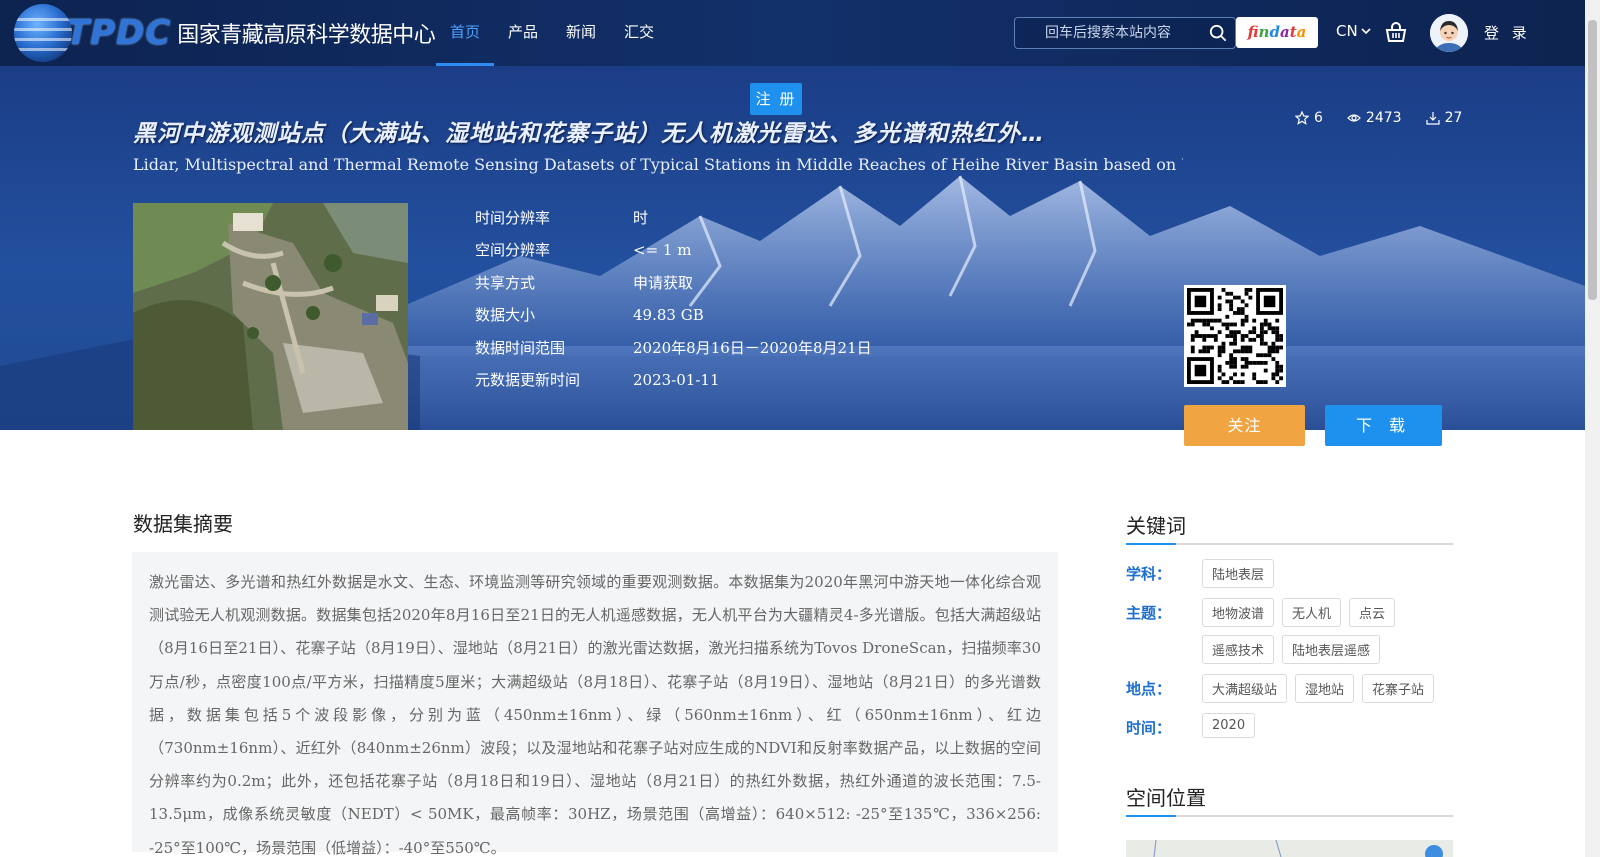 This screenshot has height=857, width=1600. I want to click on keyword-group-discipline: 学科： 陆地表层, so click(1289, 573).